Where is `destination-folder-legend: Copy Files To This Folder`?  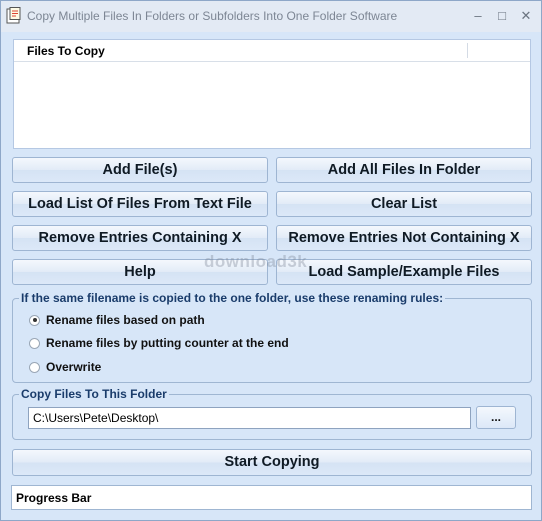
destination-folder-legend: Copy Files To This Folder is located at coordinates (94, 394).